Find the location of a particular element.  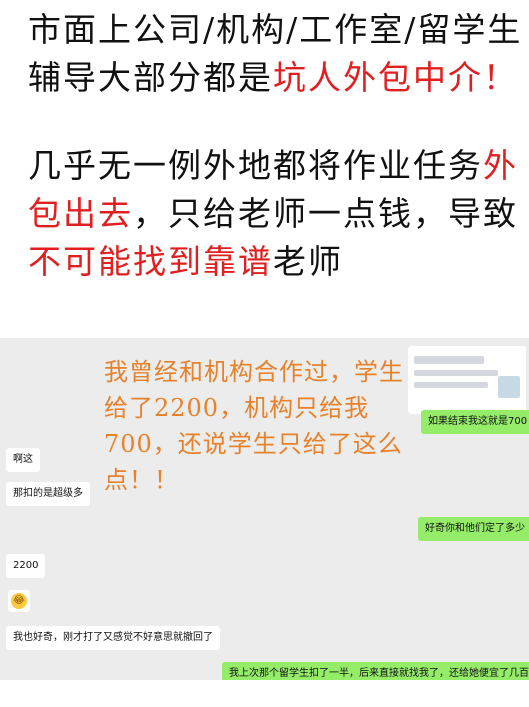

chat-message: 2200 is located at coordinates (26, 566).